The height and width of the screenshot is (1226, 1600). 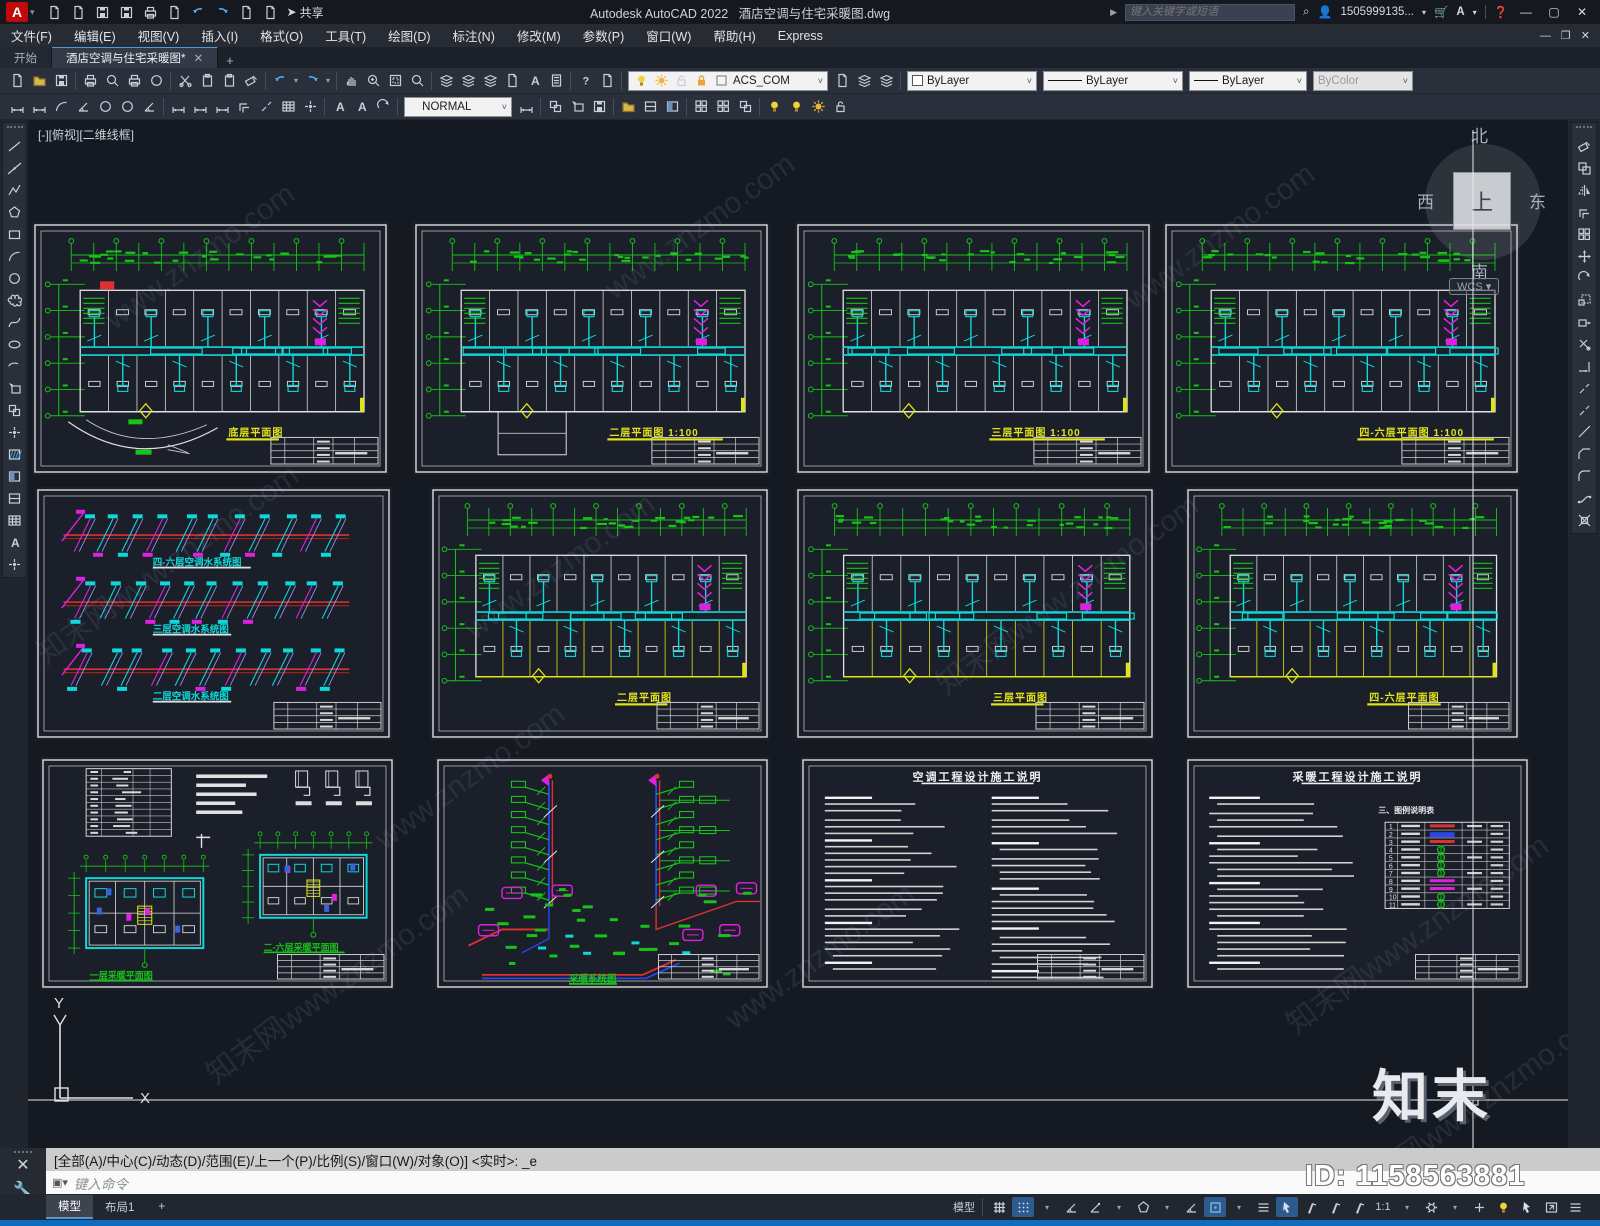 What do you see at coordinates (1474, 286) in the screenshot?
I see `wcs-dropdown: WCS ▾` at bounding box center [1474, 286].